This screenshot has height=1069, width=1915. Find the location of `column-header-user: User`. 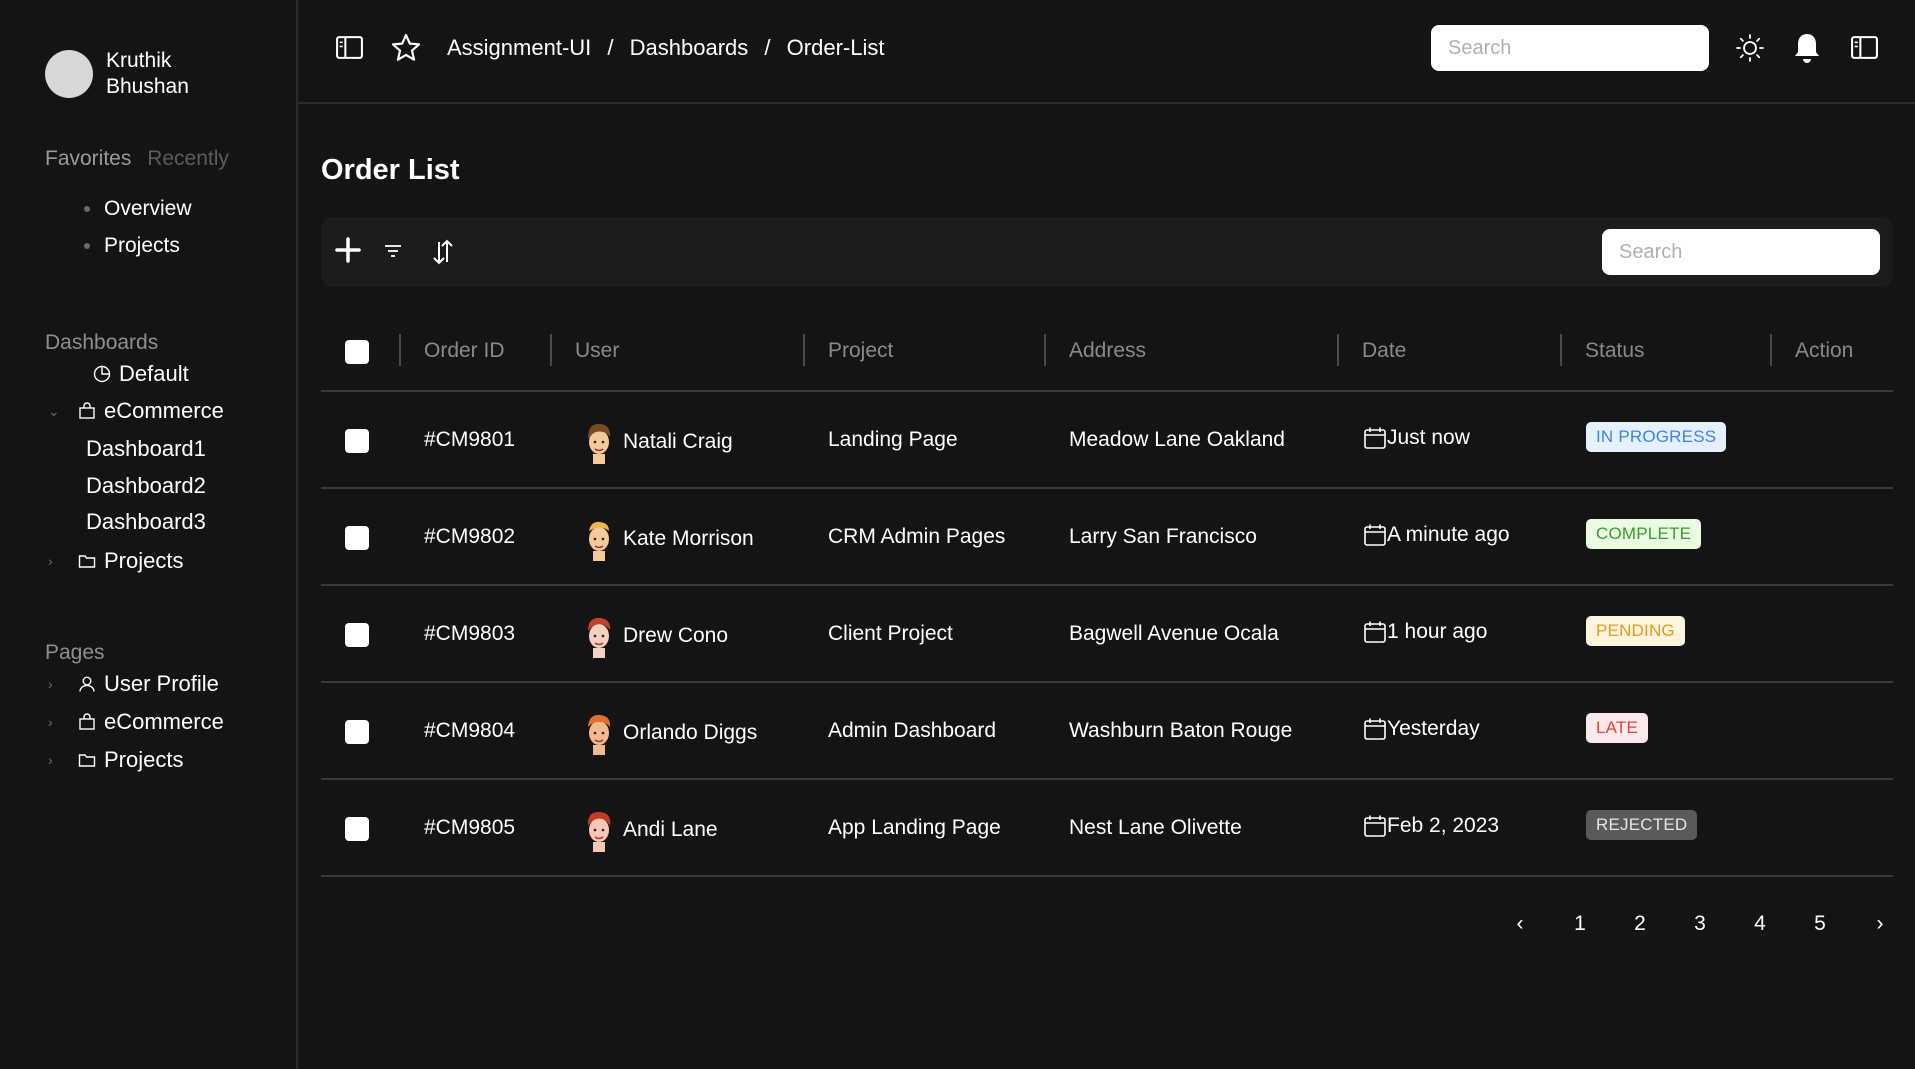

column-header-user: User is located at coordinates (597, 351).